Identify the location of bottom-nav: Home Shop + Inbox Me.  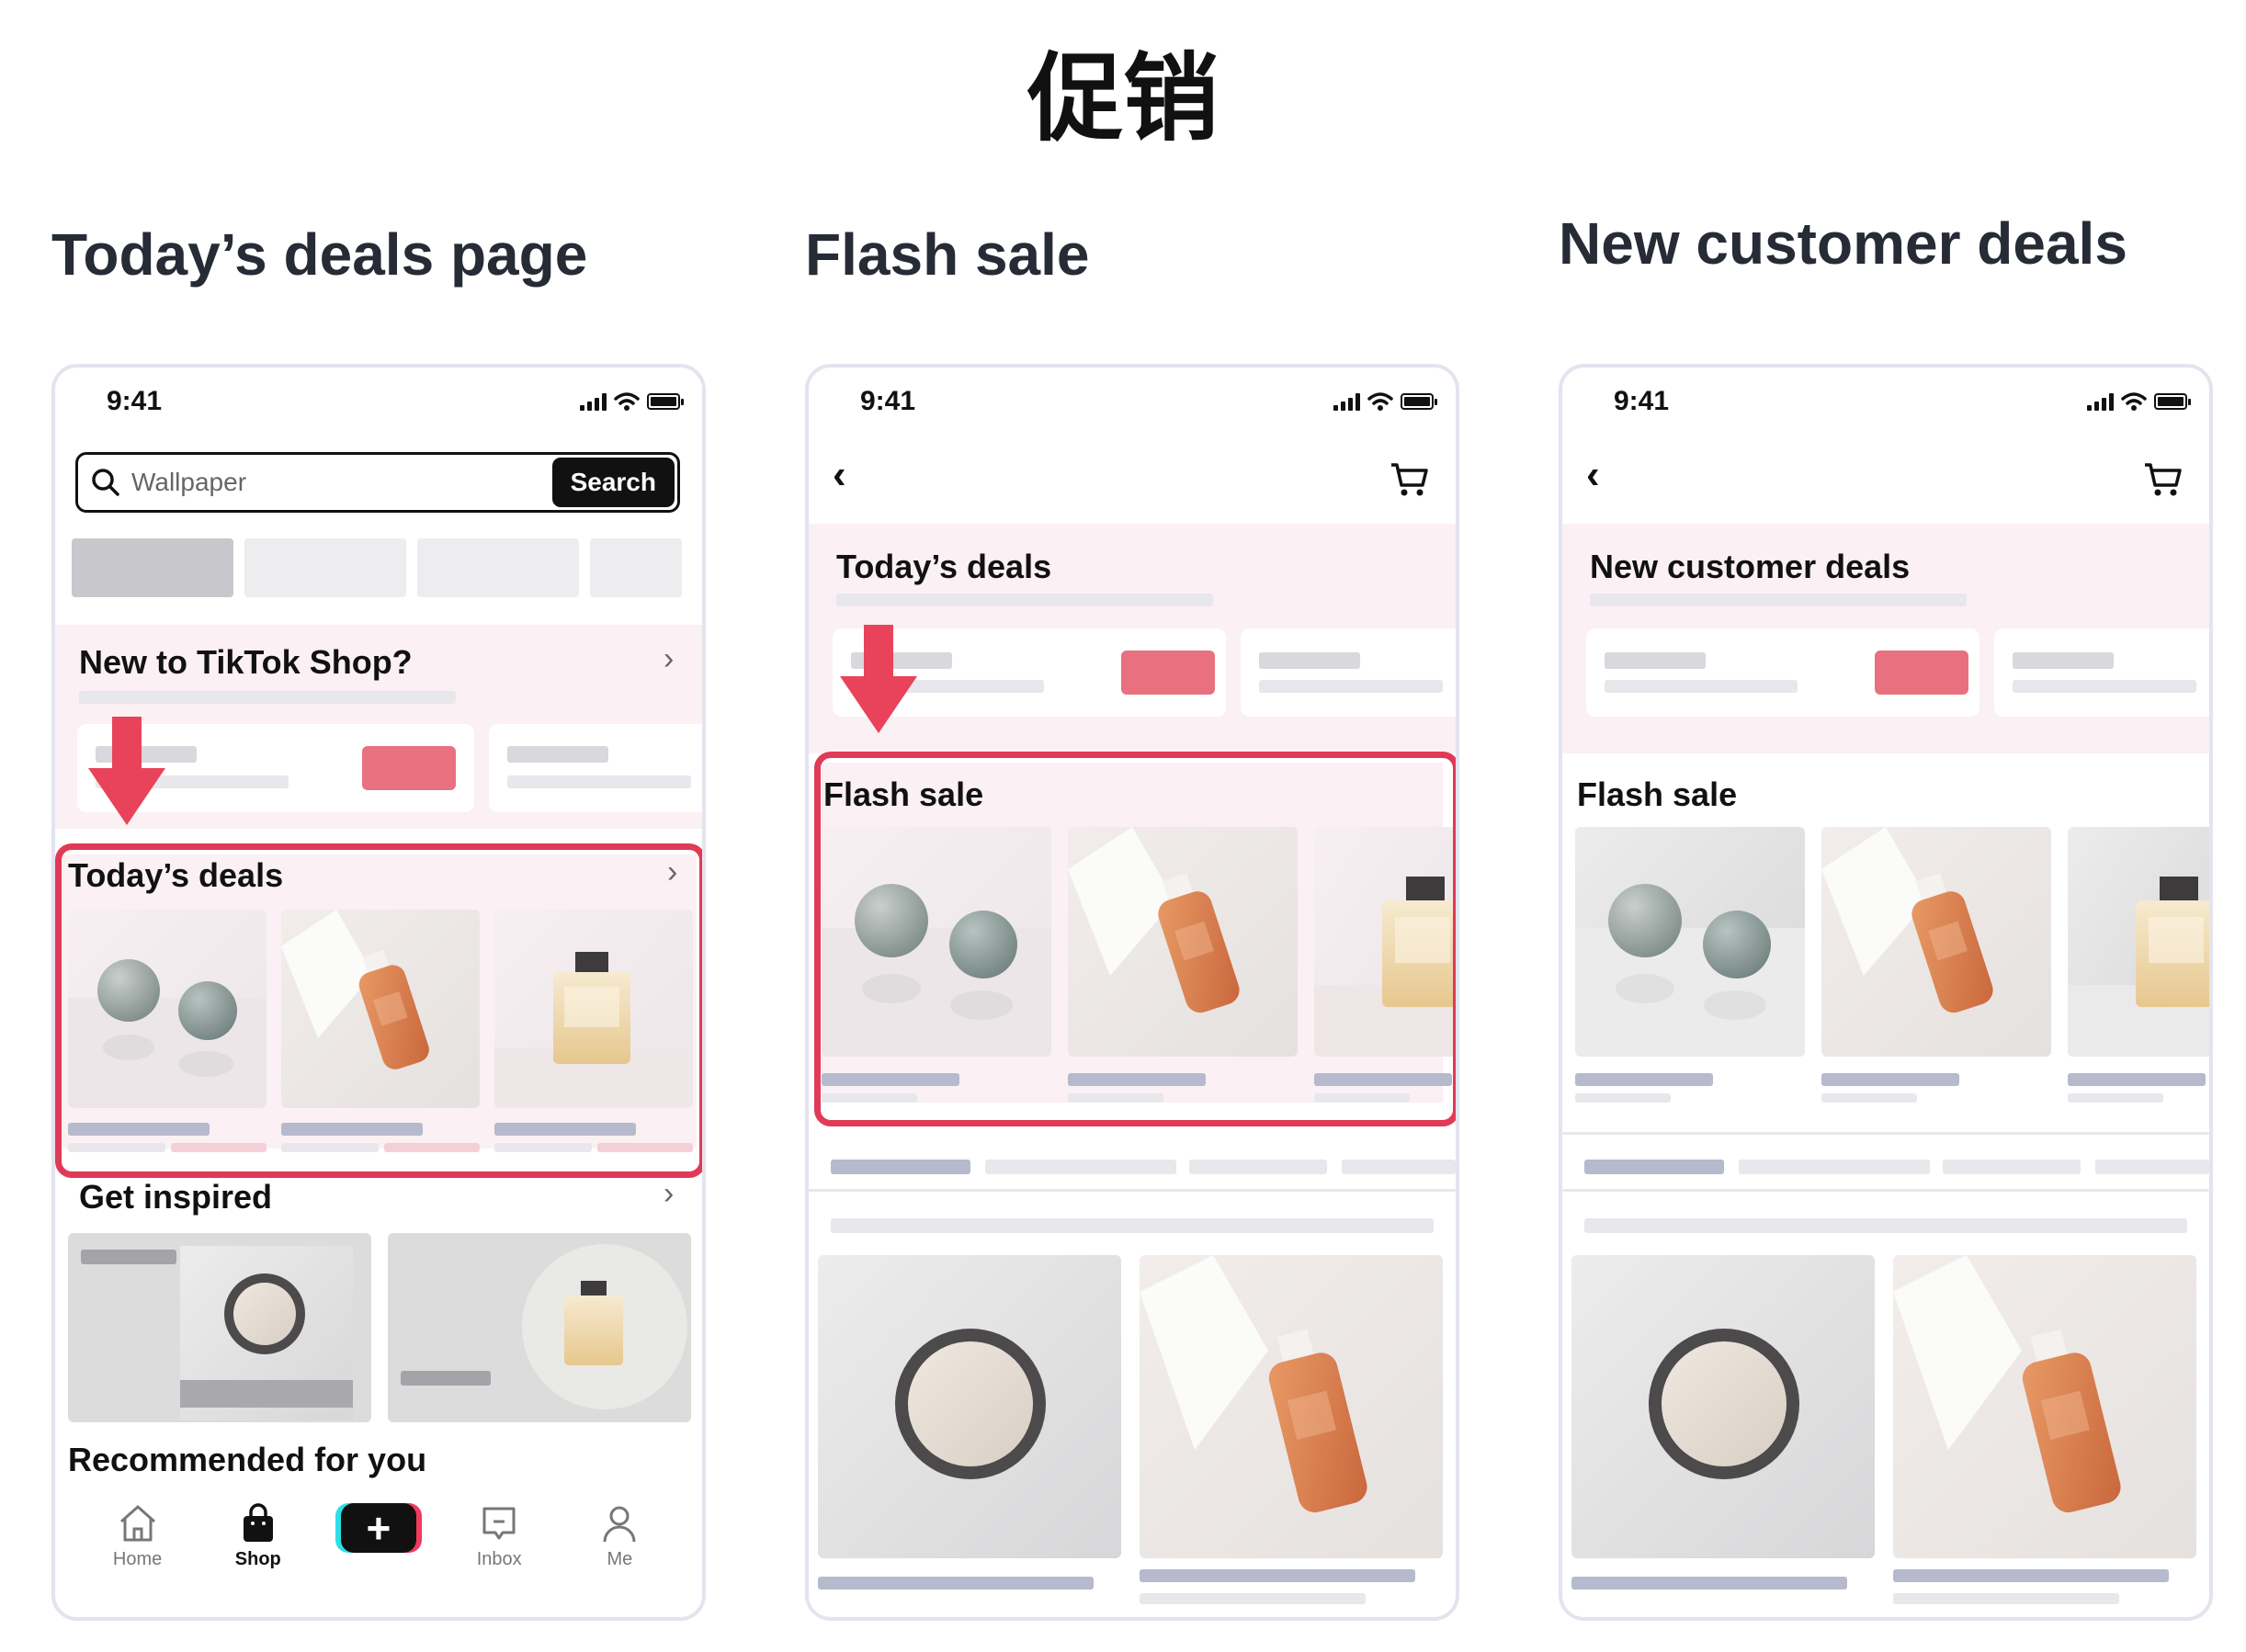
(378, 1553).